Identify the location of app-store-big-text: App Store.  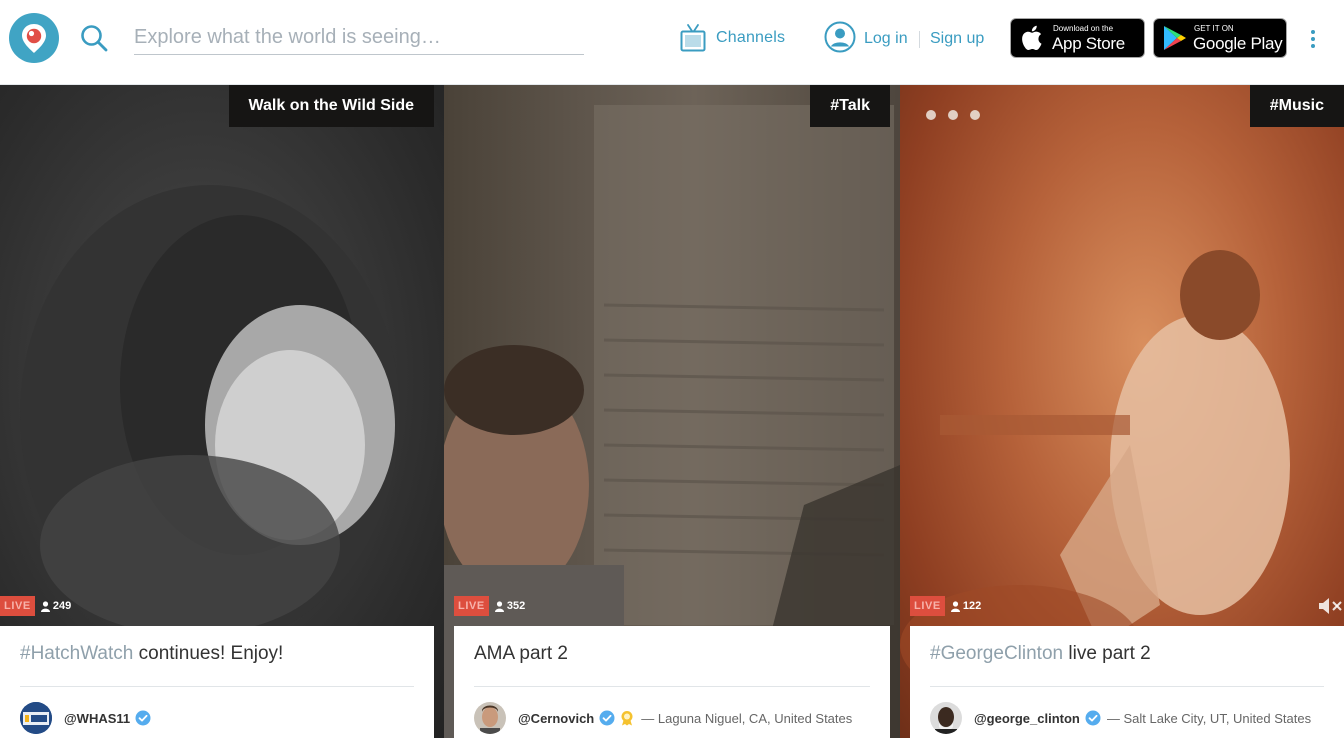
(1088, 43).